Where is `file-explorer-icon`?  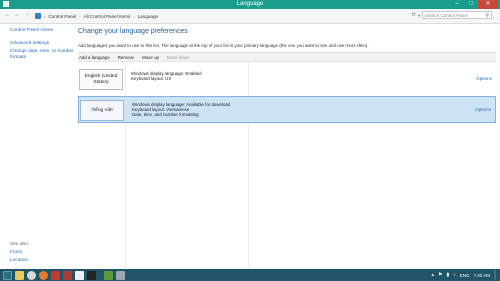
file-explorer-icon is located at coordinates (19, 275).